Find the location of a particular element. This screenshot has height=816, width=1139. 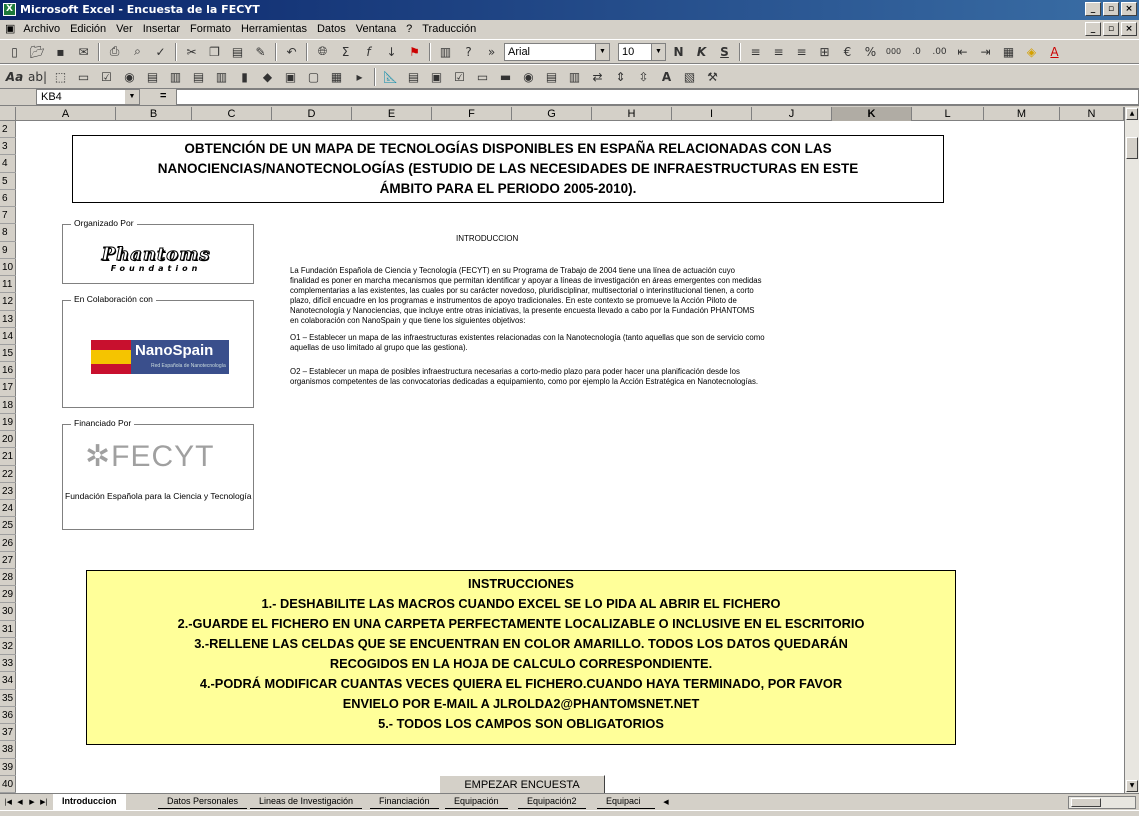

save-icon: ▪ is located at coordinates (60, 51).